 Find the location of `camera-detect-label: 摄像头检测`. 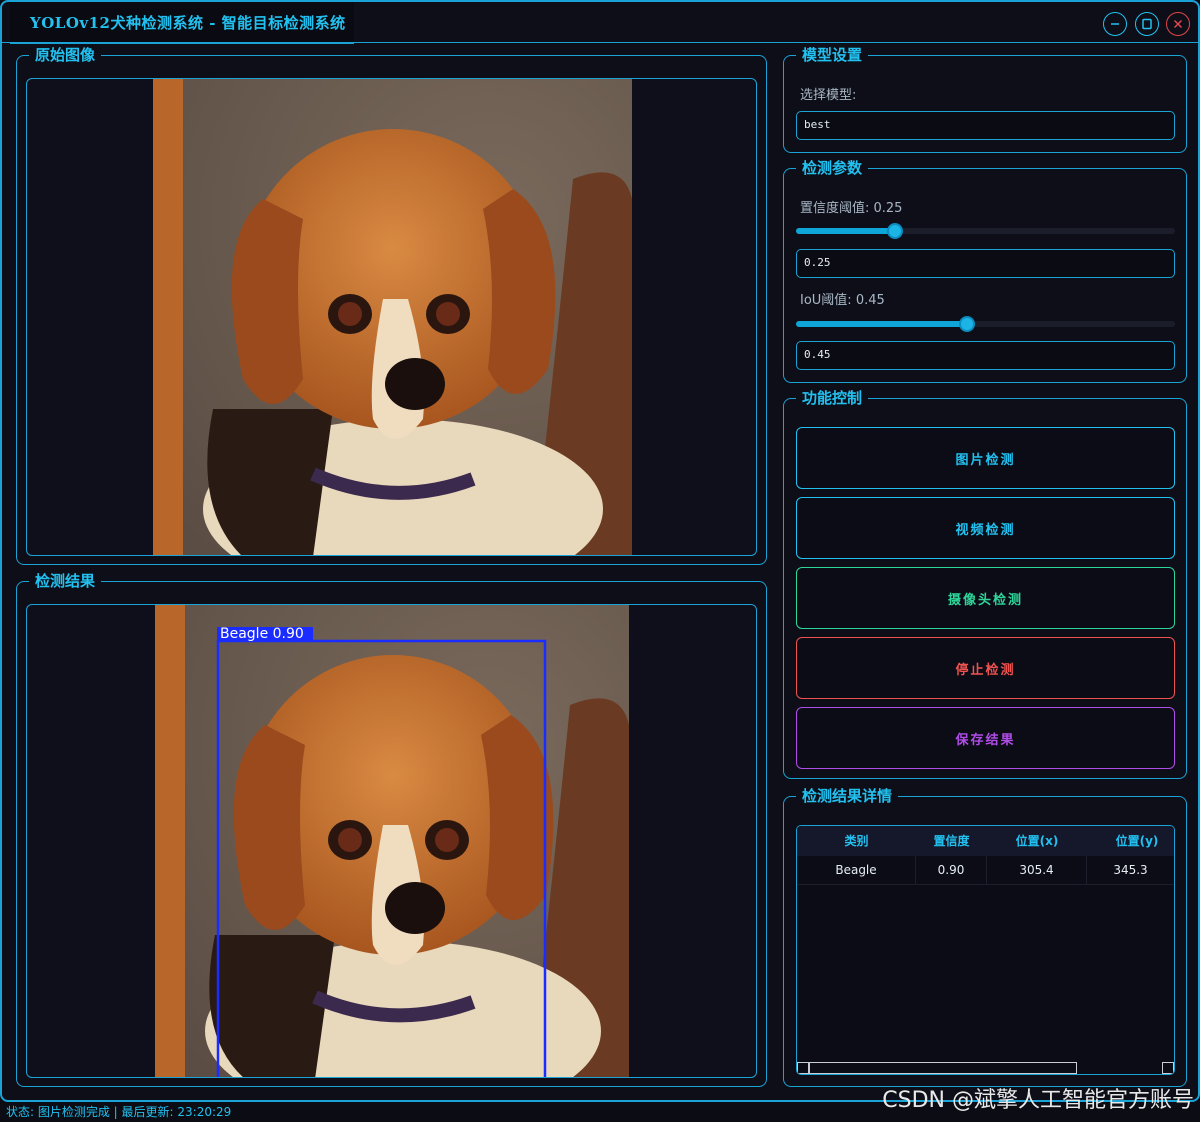

camera-detect-label: 摄像头检测 is located at coordinates (985, 600).